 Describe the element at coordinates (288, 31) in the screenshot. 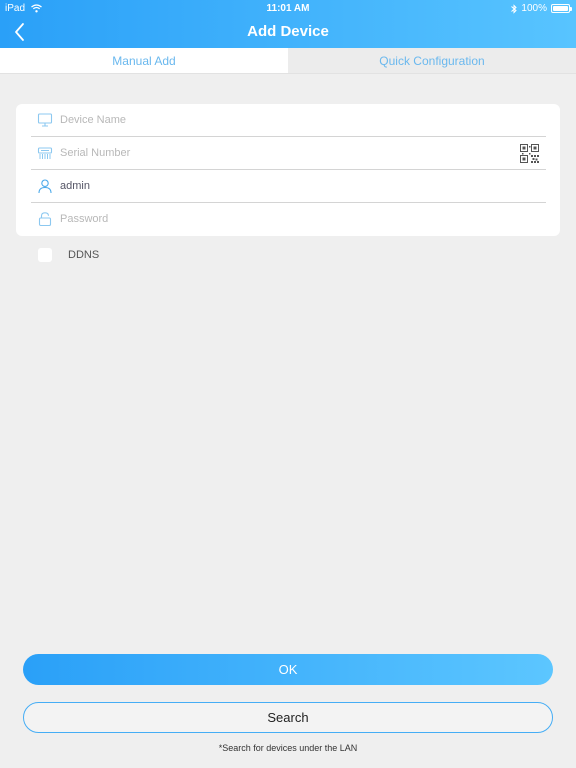

I see `page-title: Add Device` at that location.